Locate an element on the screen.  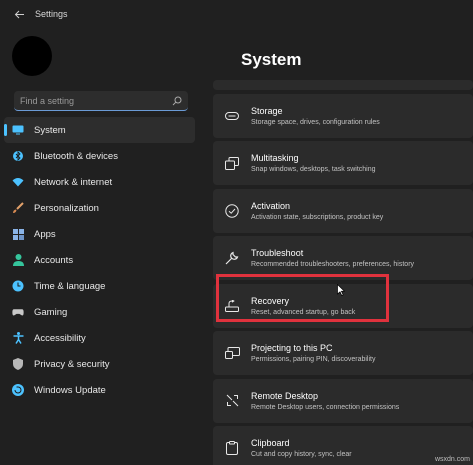
sidebar-item-label: Apps is located at coordinates (45, 234).